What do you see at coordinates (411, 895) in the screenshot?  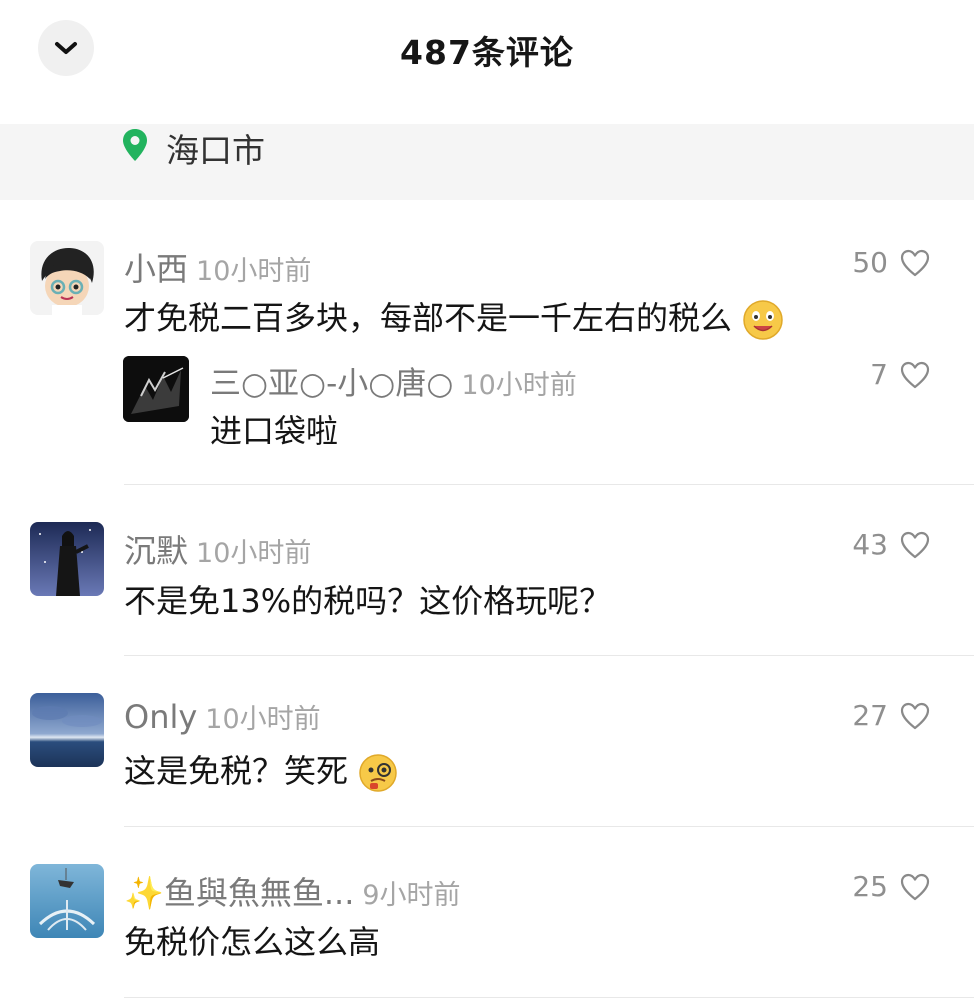 I see `comment-time: 9小时前` at bounding box center [411, 895].